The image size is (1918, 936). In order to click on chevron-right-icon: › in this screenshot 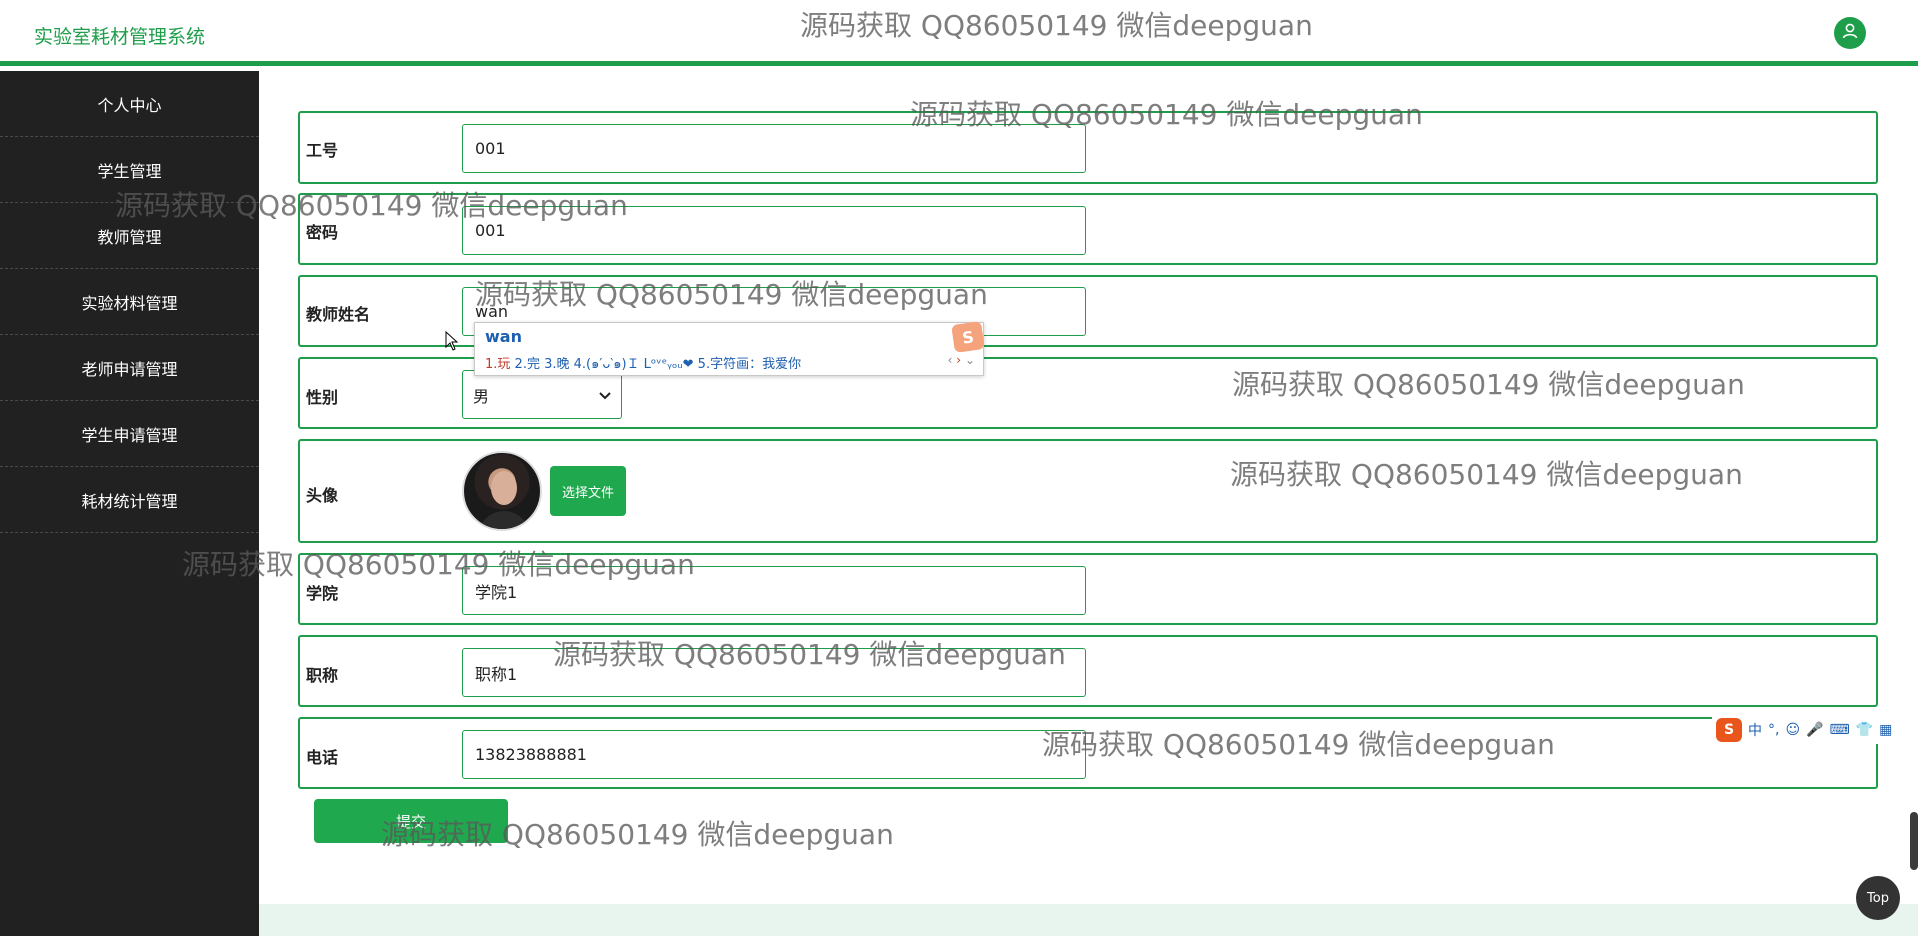, I will do `click(958, 360)`.